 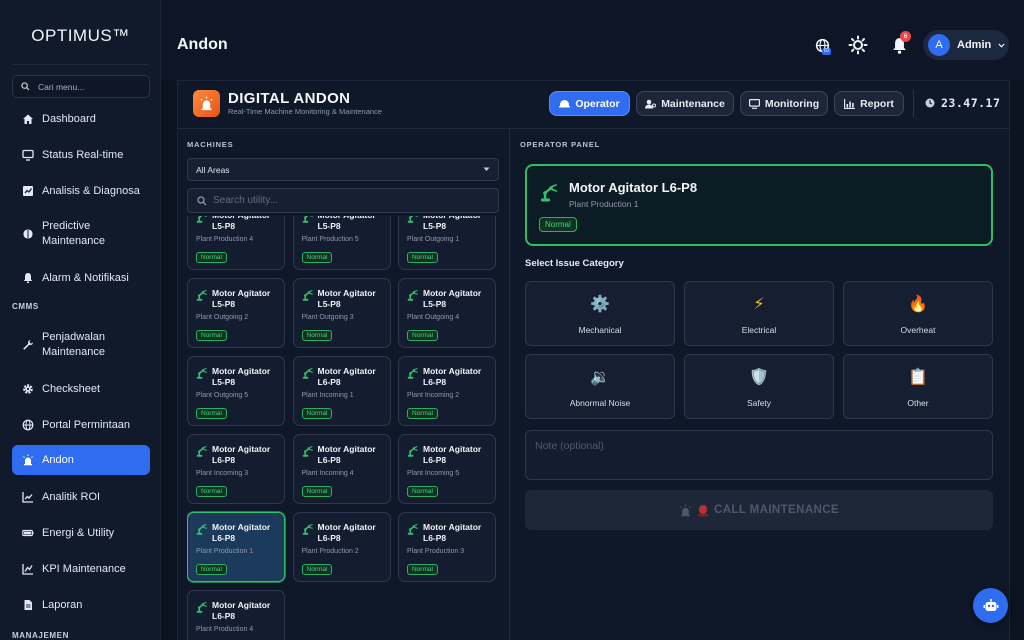 I want to click on user-menu-button: A Admin, so click(x=966, y=45).